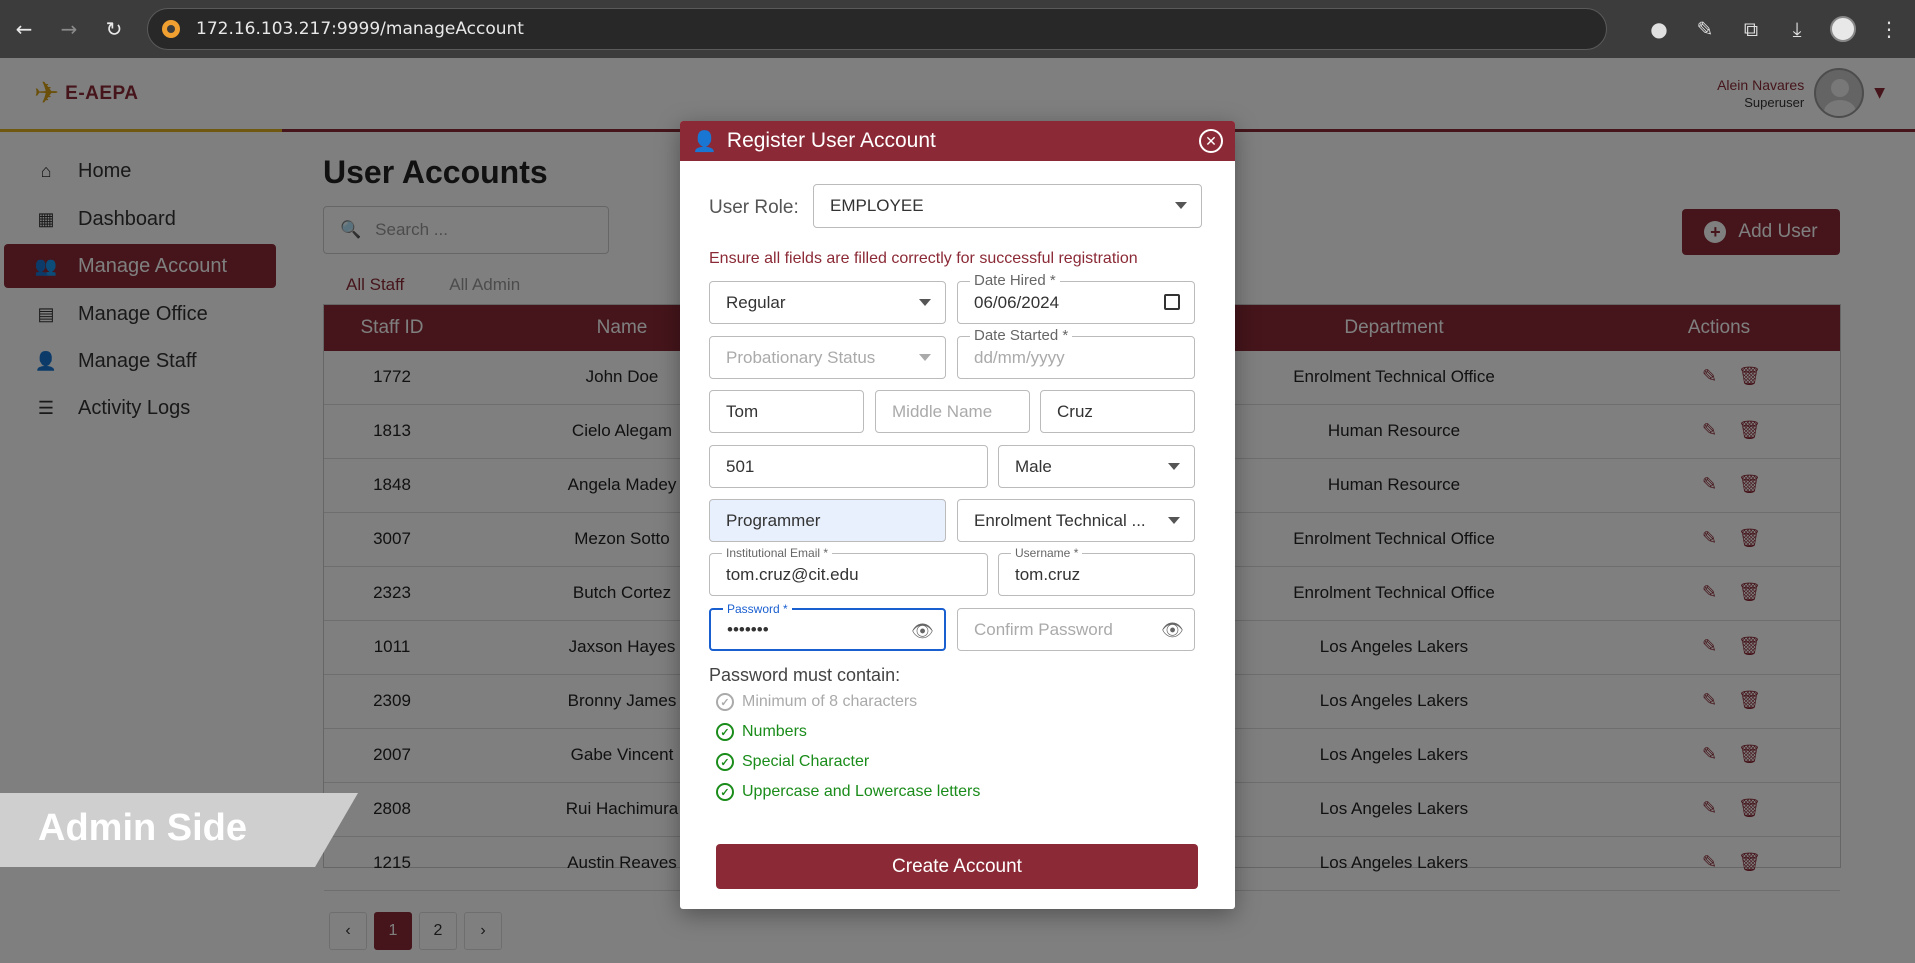  I want to click on rule-case: ✓ Uppercase and Lowercase letters, so click(848, 792).